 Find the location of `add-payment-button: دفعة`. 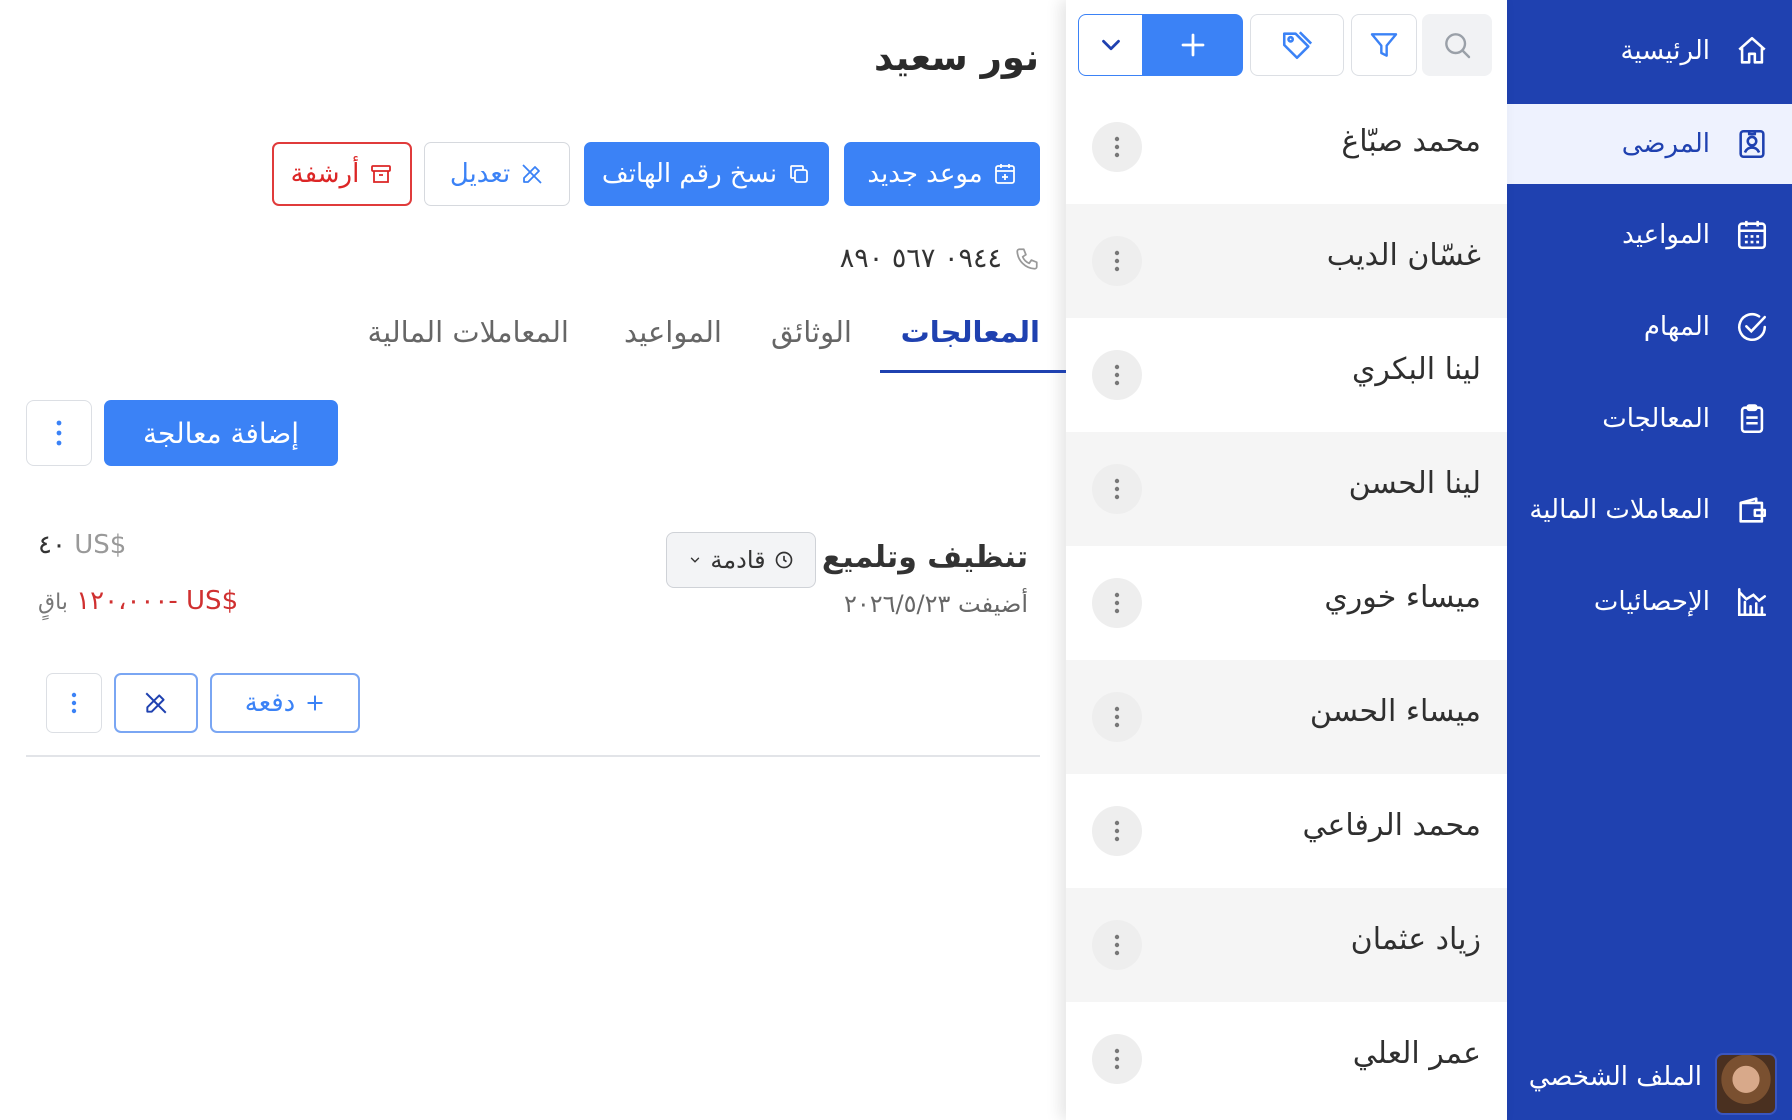

add-payment-button: دفعة is located at coordinates (285, 703).